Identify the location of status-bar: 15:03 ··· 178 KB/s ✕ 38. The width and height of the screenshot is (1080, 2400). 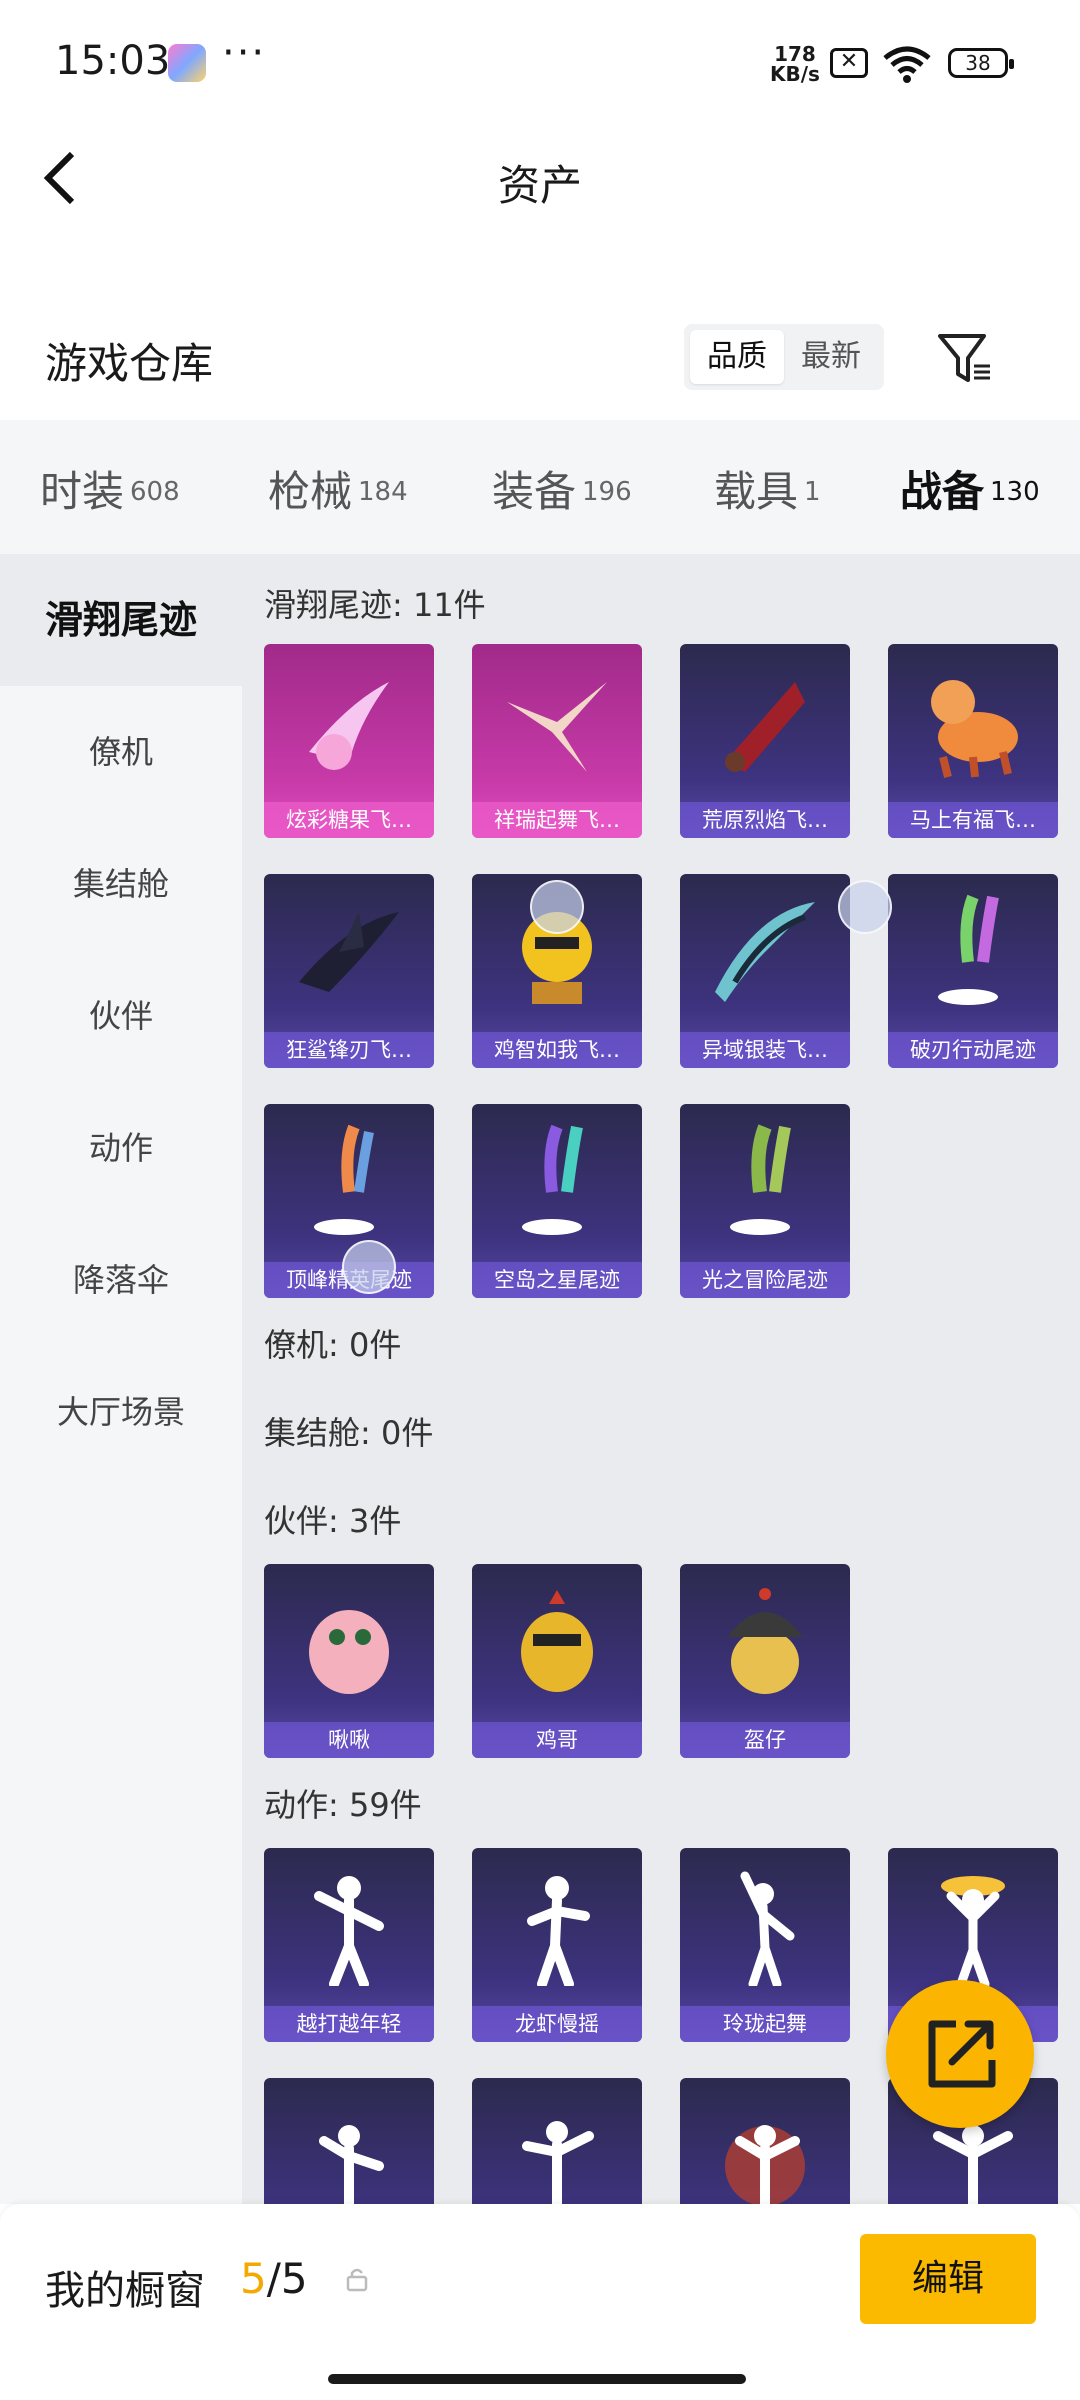
(540, 63).